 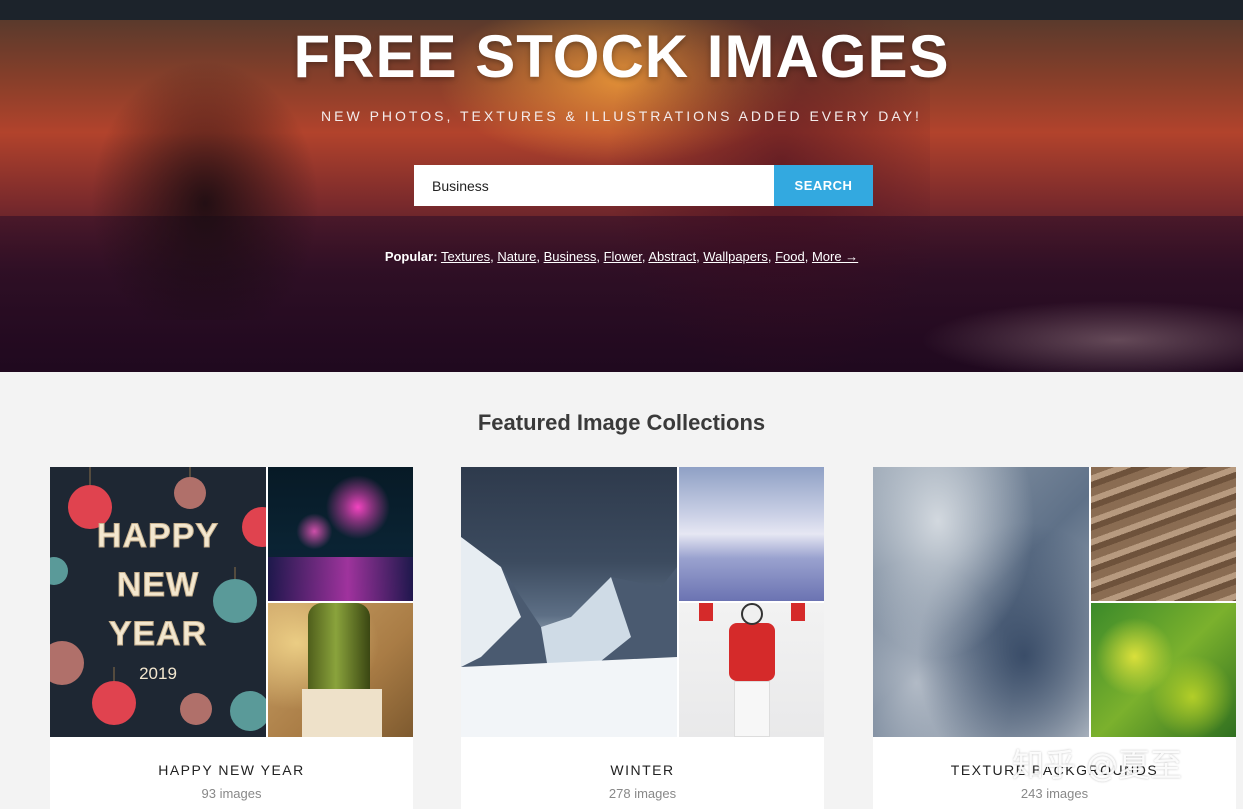 I want to click on fireworks-image, so click(x=340, y=534).